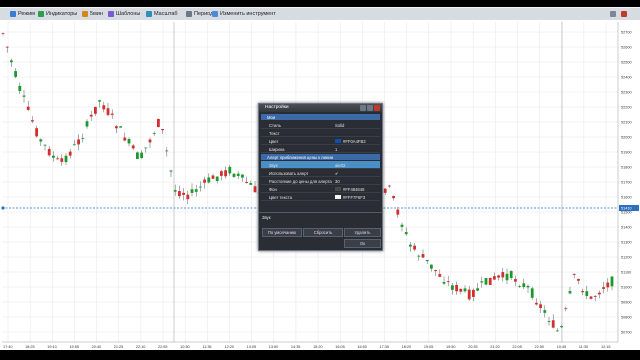 Image resolution: width=640 pixels, height=360 pixels. What do you see at coordinates (57, 14) in the screenshot?
I see `toolbar-item: Индикаторы` at bounding box center [57, 14].